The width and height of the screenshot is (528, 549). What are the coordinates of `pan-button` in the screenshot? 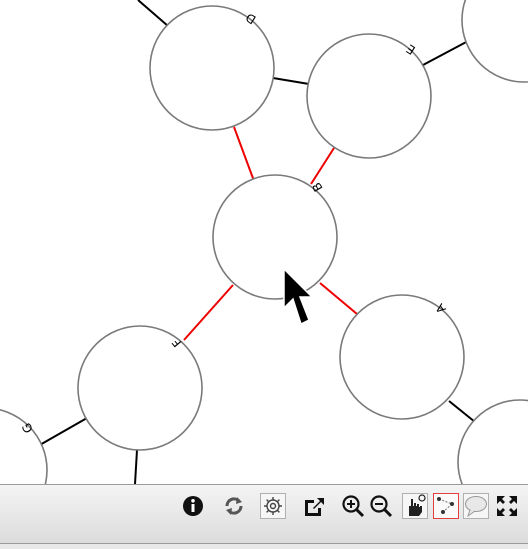 It's located at (415, 506).